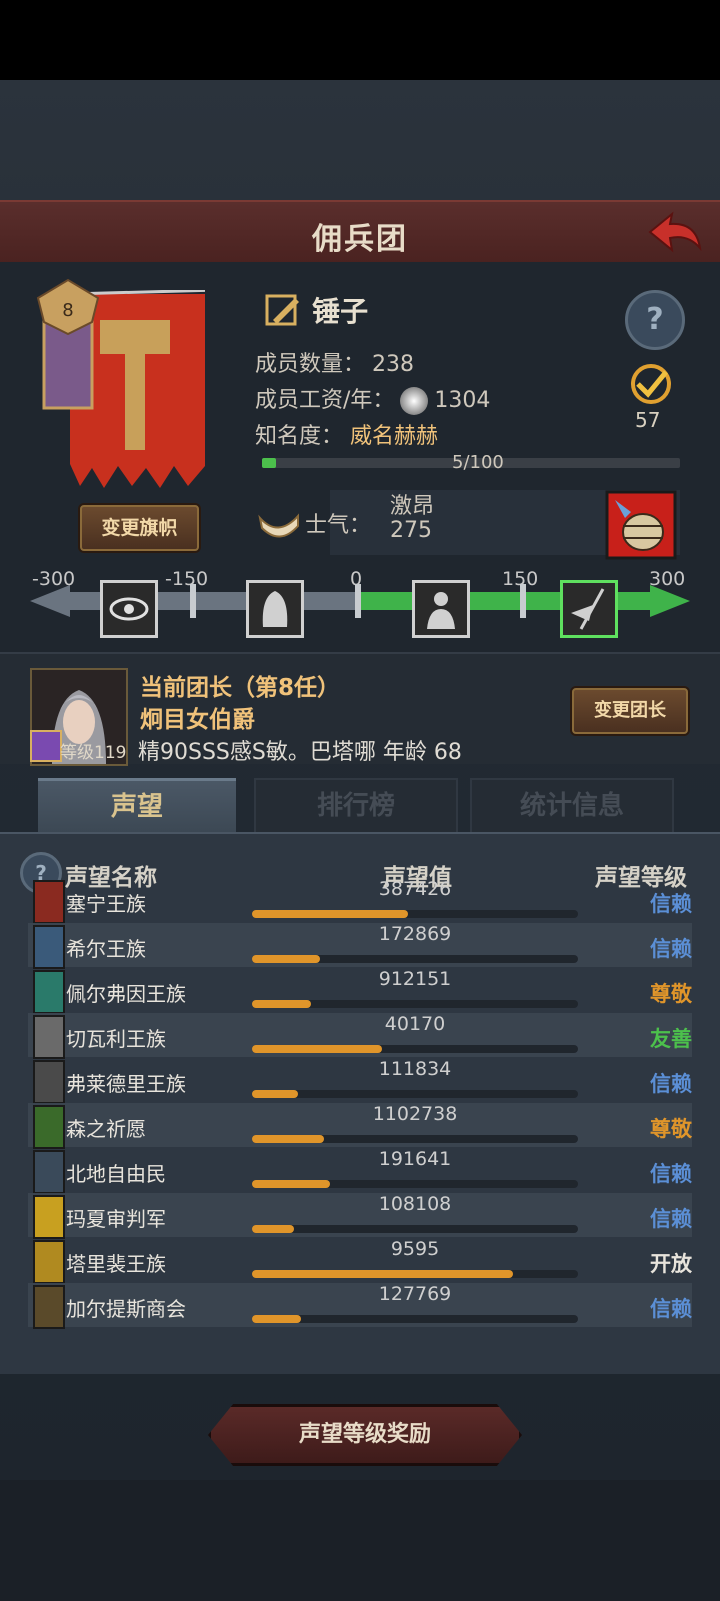  What do you see at coordinates (415, 934) in the screenshot?
I see `reputation-value: 172869` at bounding box center [415, 934].